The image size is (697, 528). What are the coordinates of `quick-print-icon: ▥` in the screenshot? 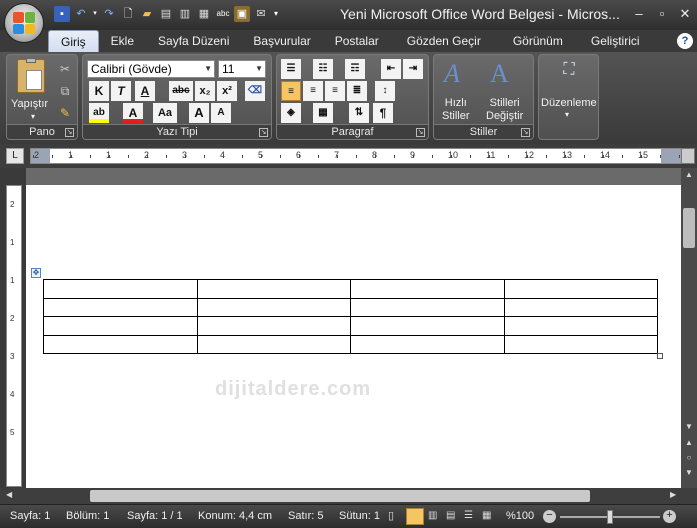 It's located at (185, 14).